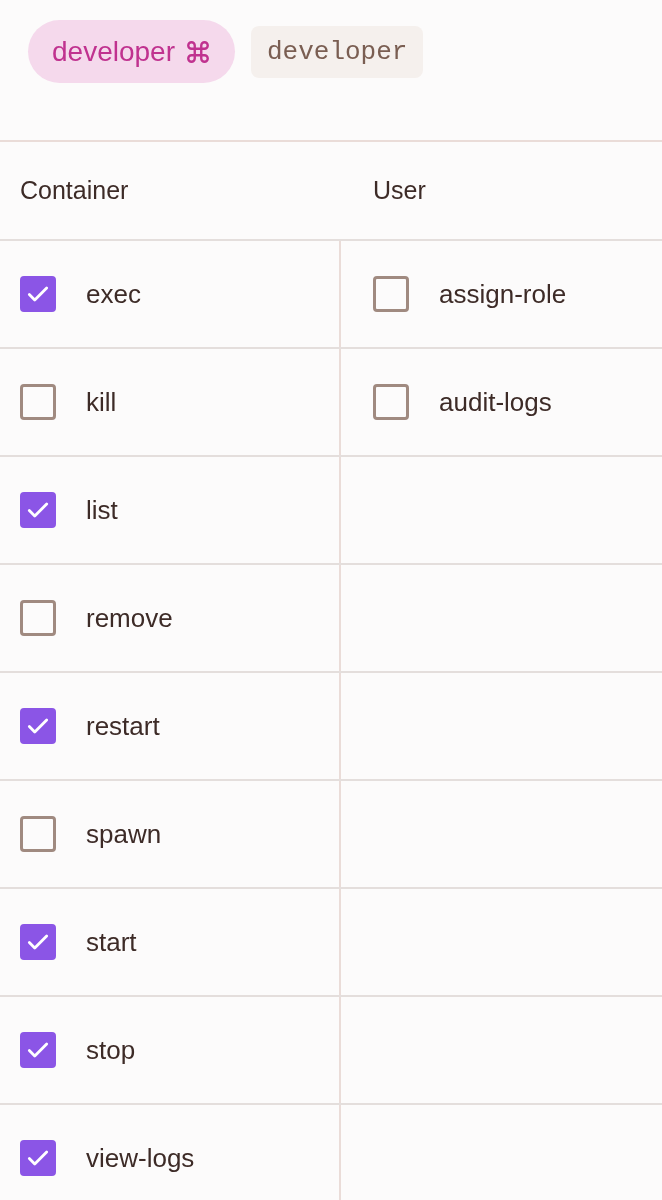 Image resolution: width=662 pixels, height=1200 pixels. What do you see at coordinates (101, 402) in the screenshot?
I see `permission-label: kill` at bounding box center [101, 402].